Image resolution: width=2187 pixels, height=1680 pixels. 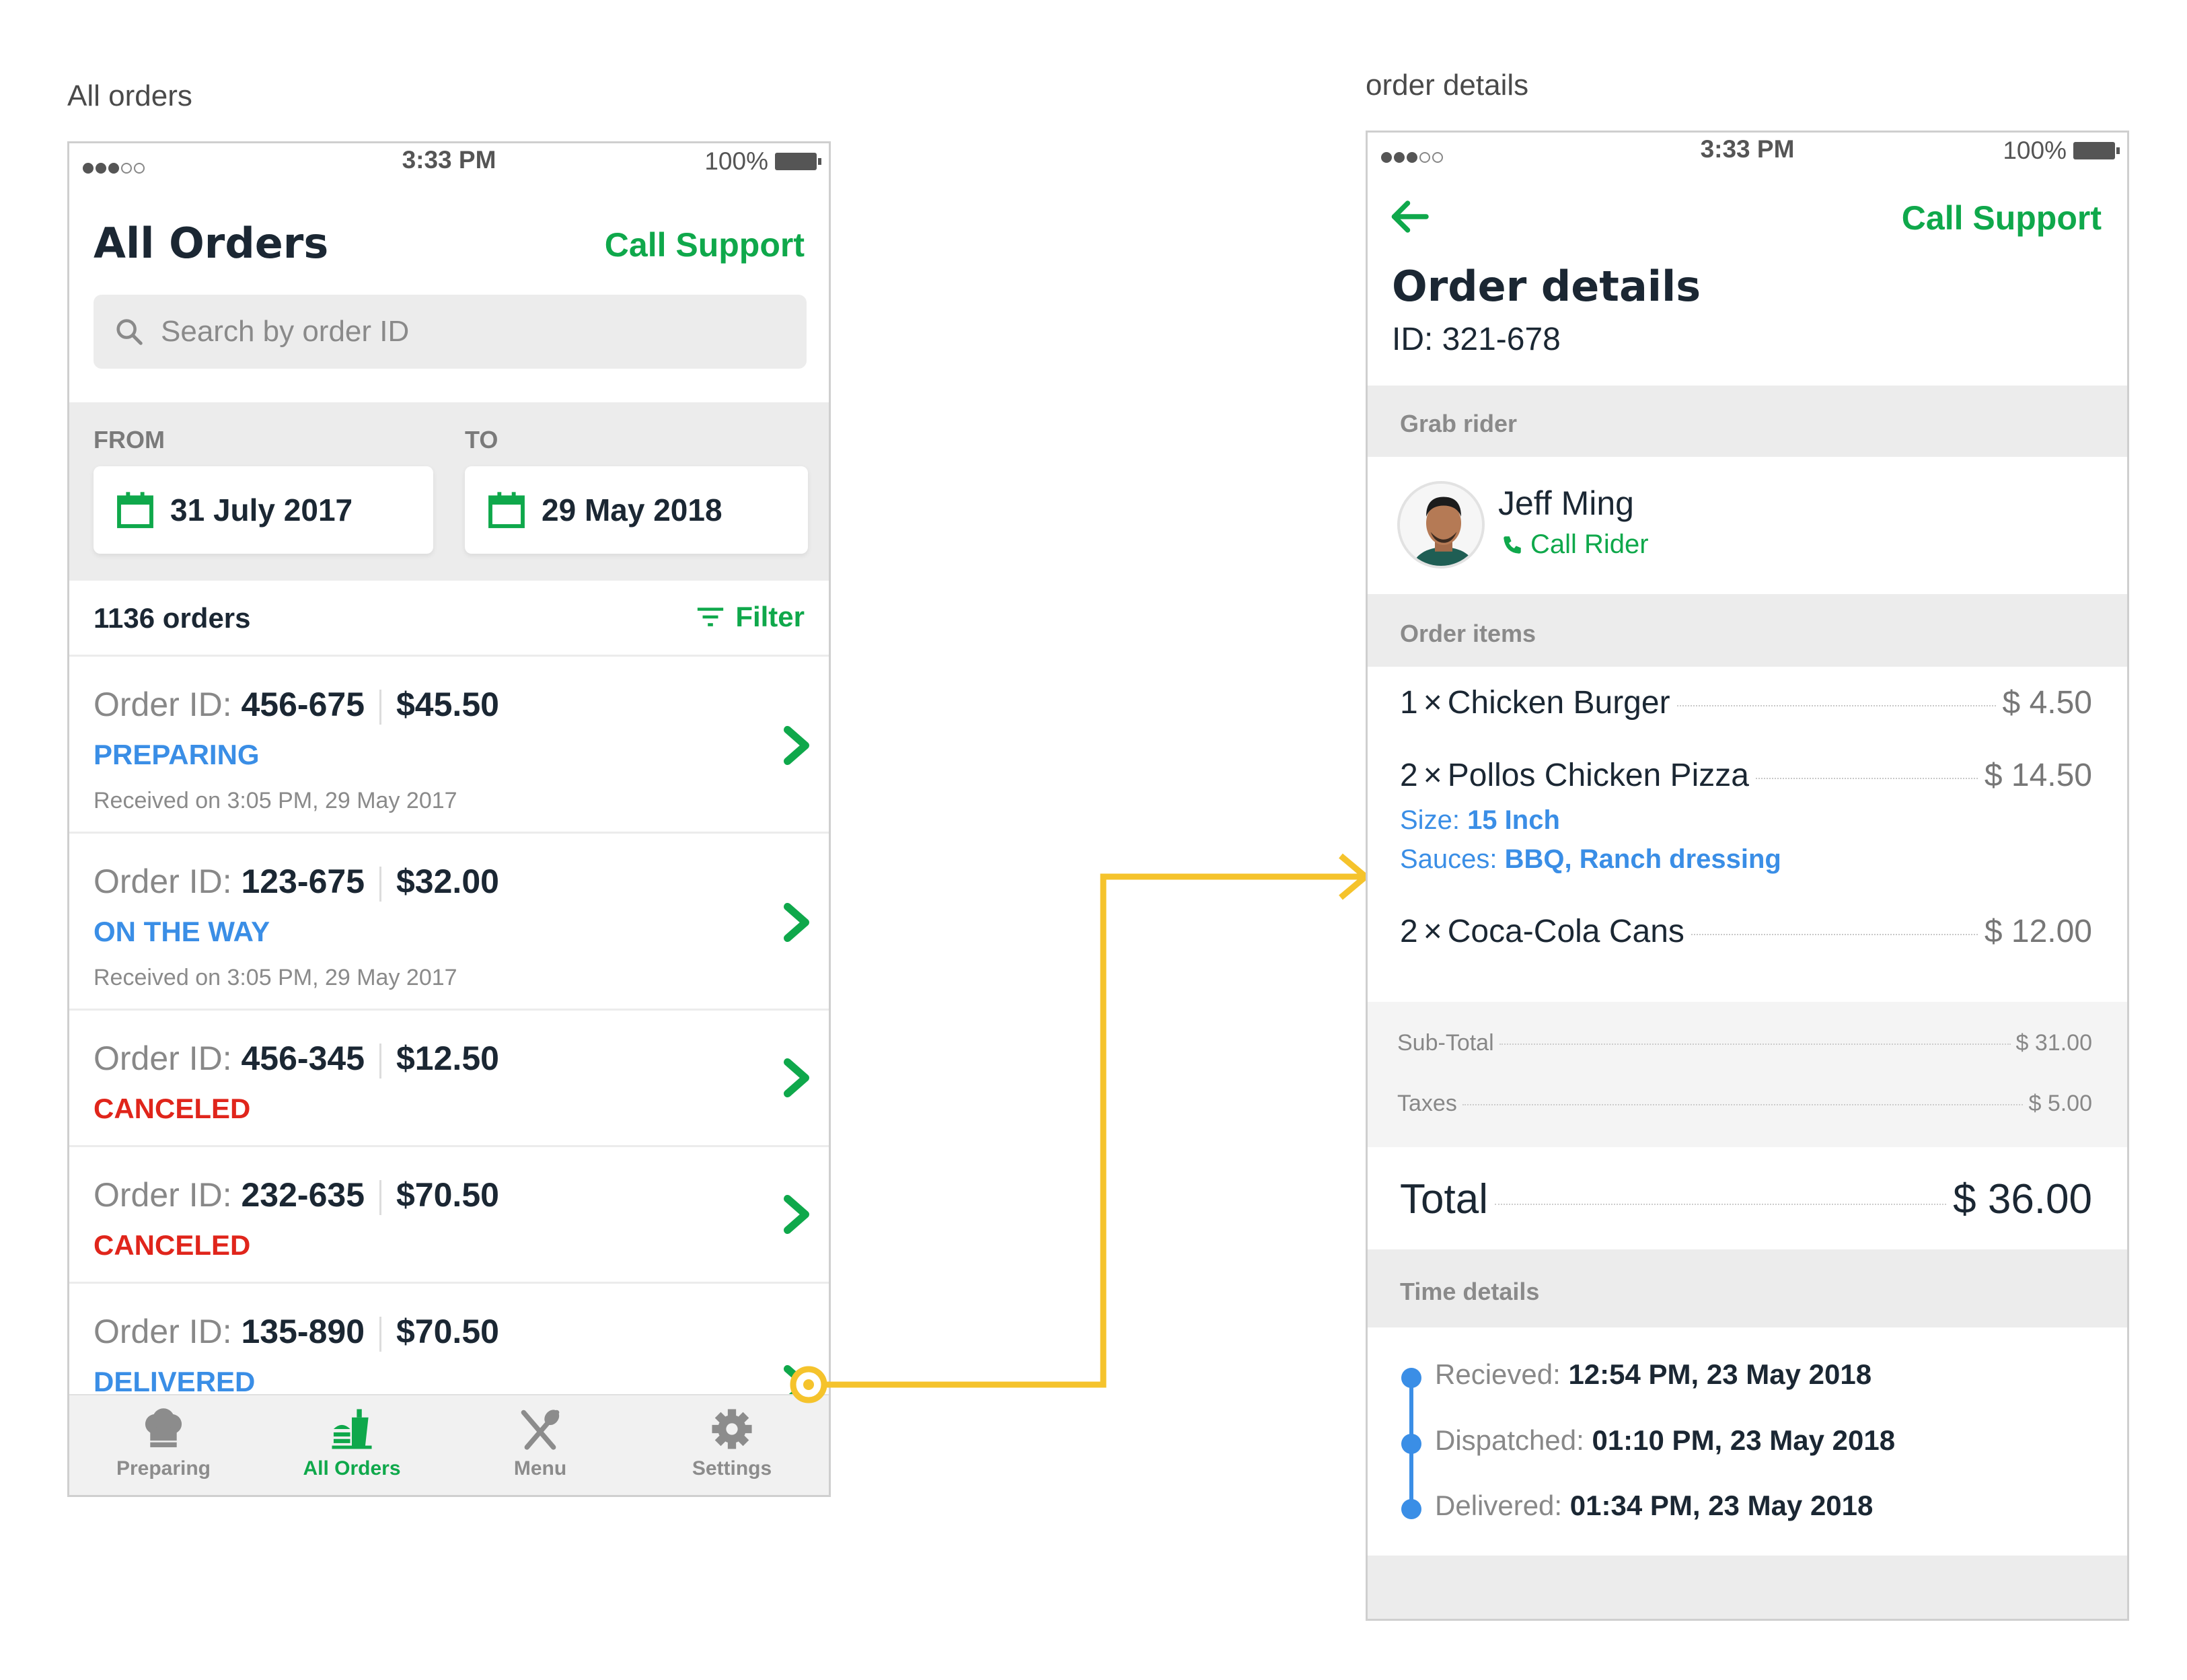 What do you see at coordinates (1410, 216) in the screenshot?
I see `back-arrow-icon` at bounding box center [1410, 216].